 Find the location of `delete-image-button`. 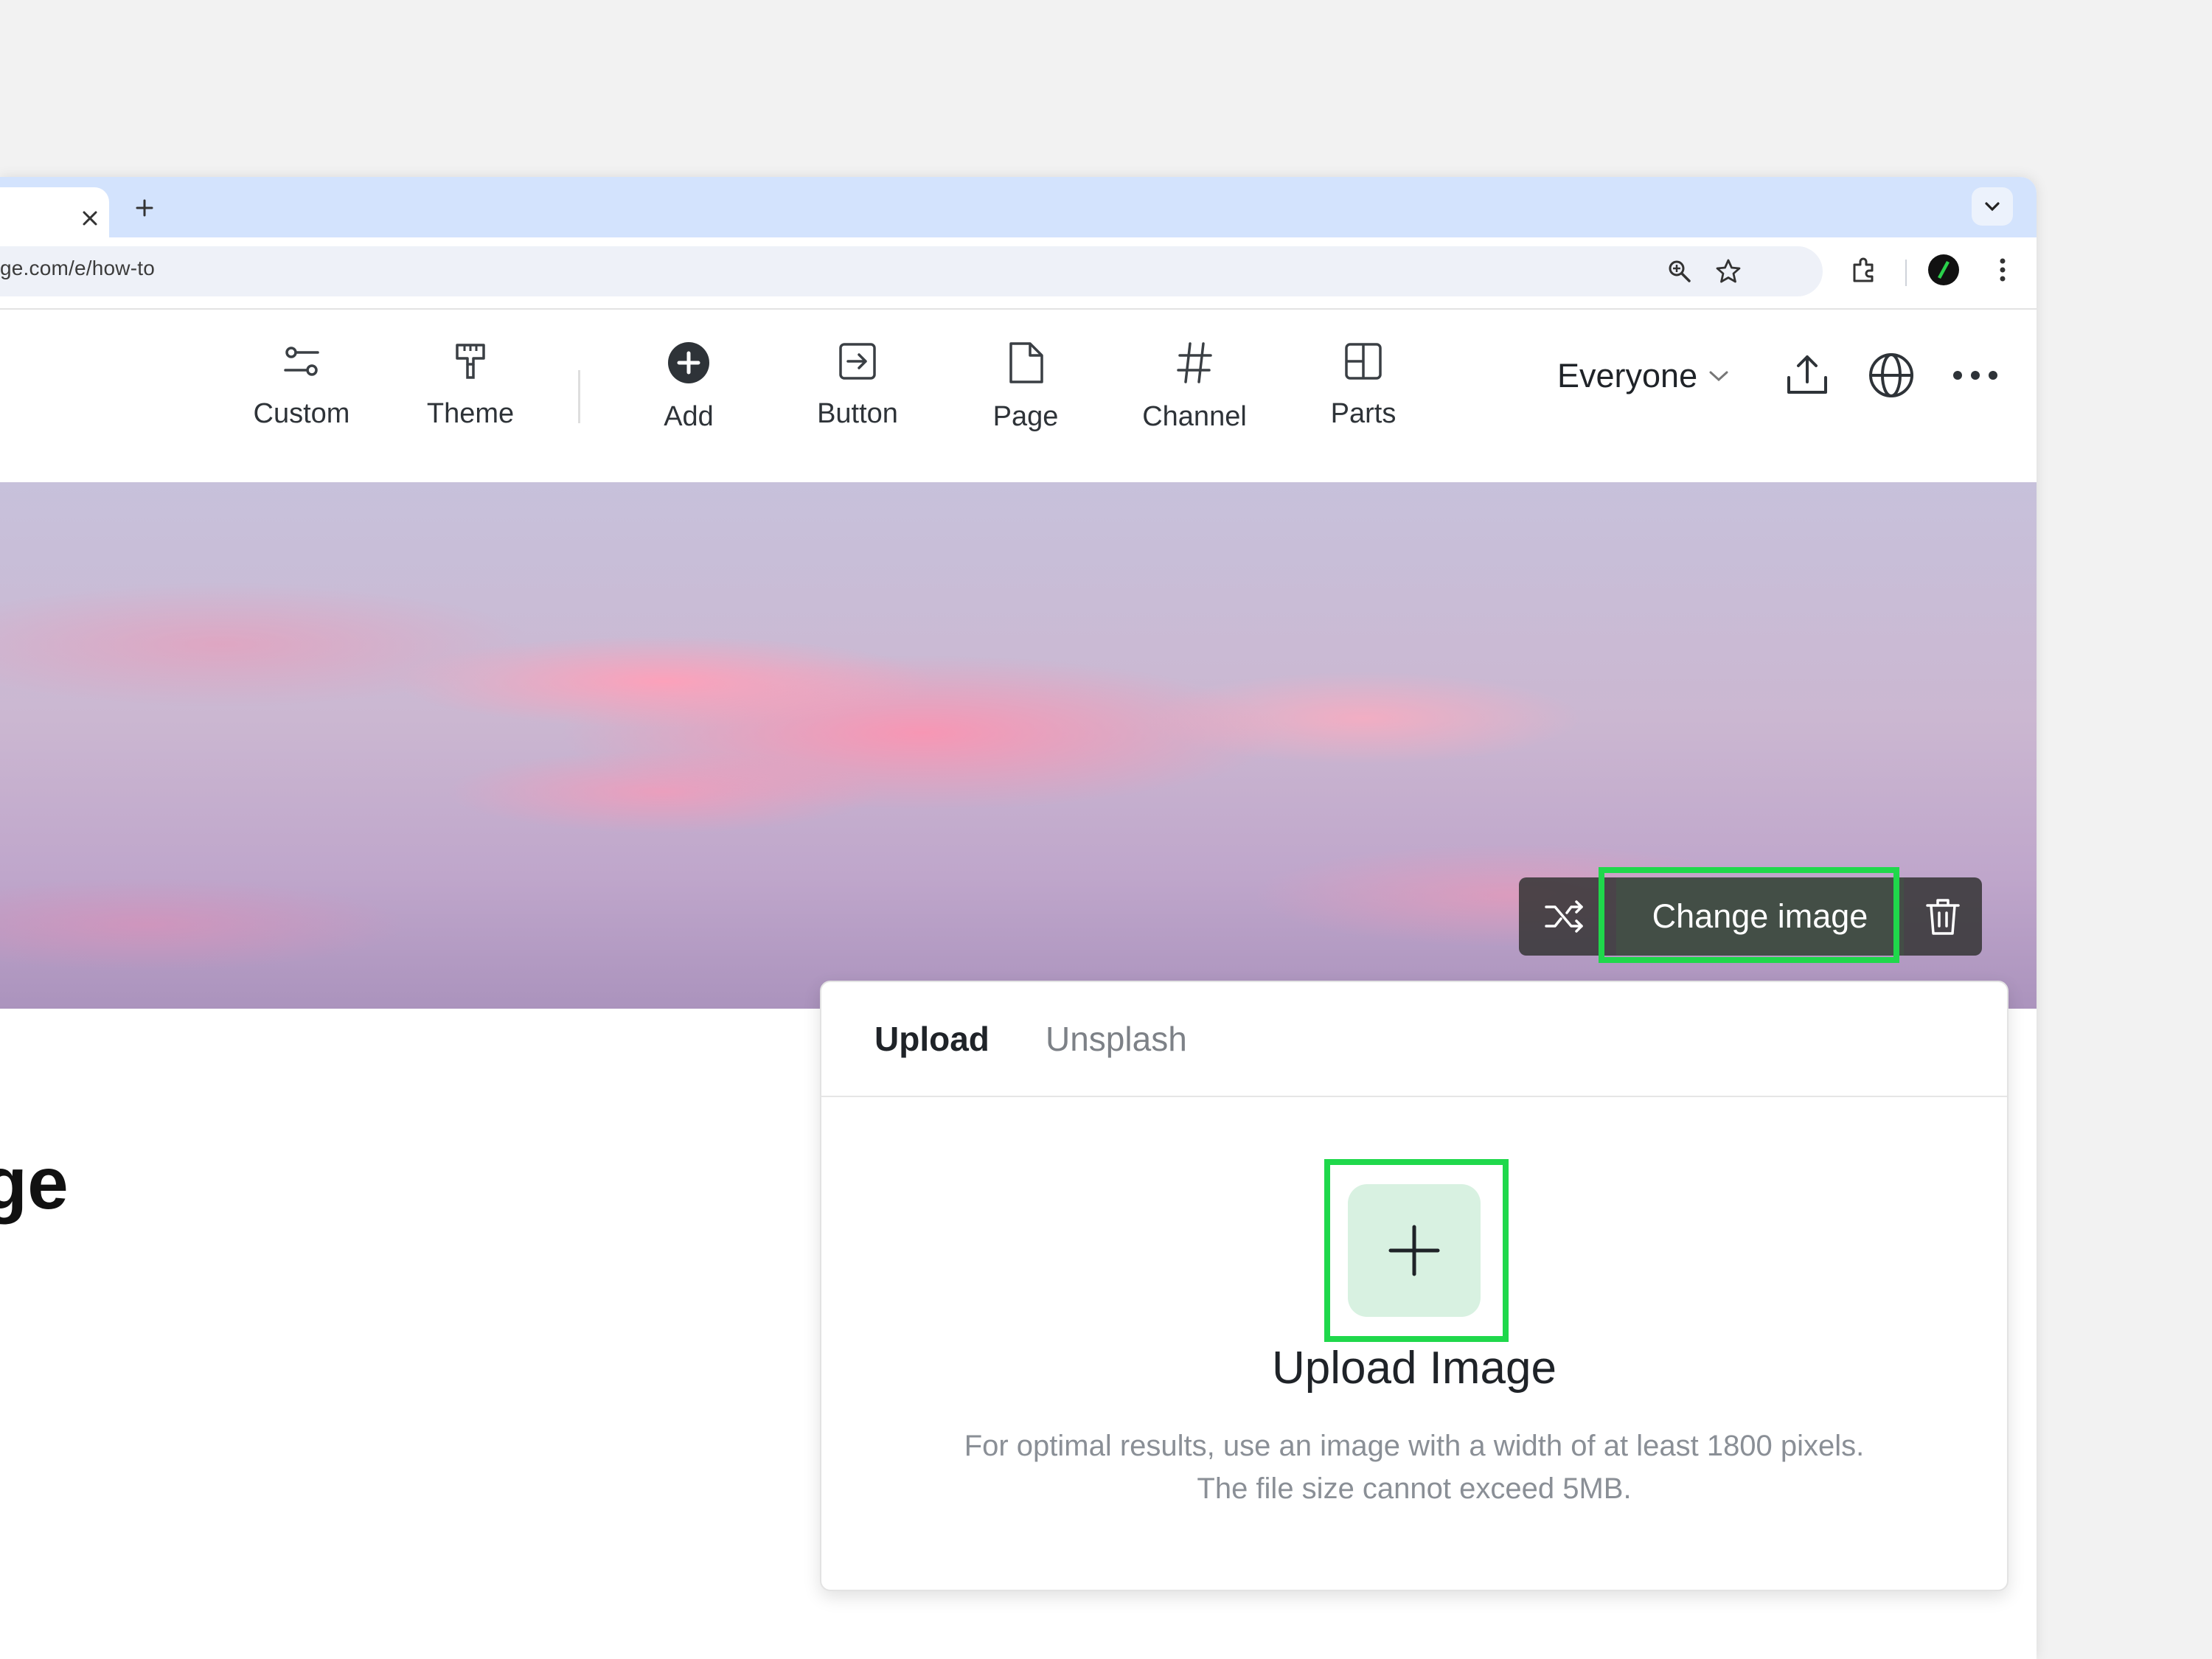

delete-image-button is located at coordinates (1943, 916).